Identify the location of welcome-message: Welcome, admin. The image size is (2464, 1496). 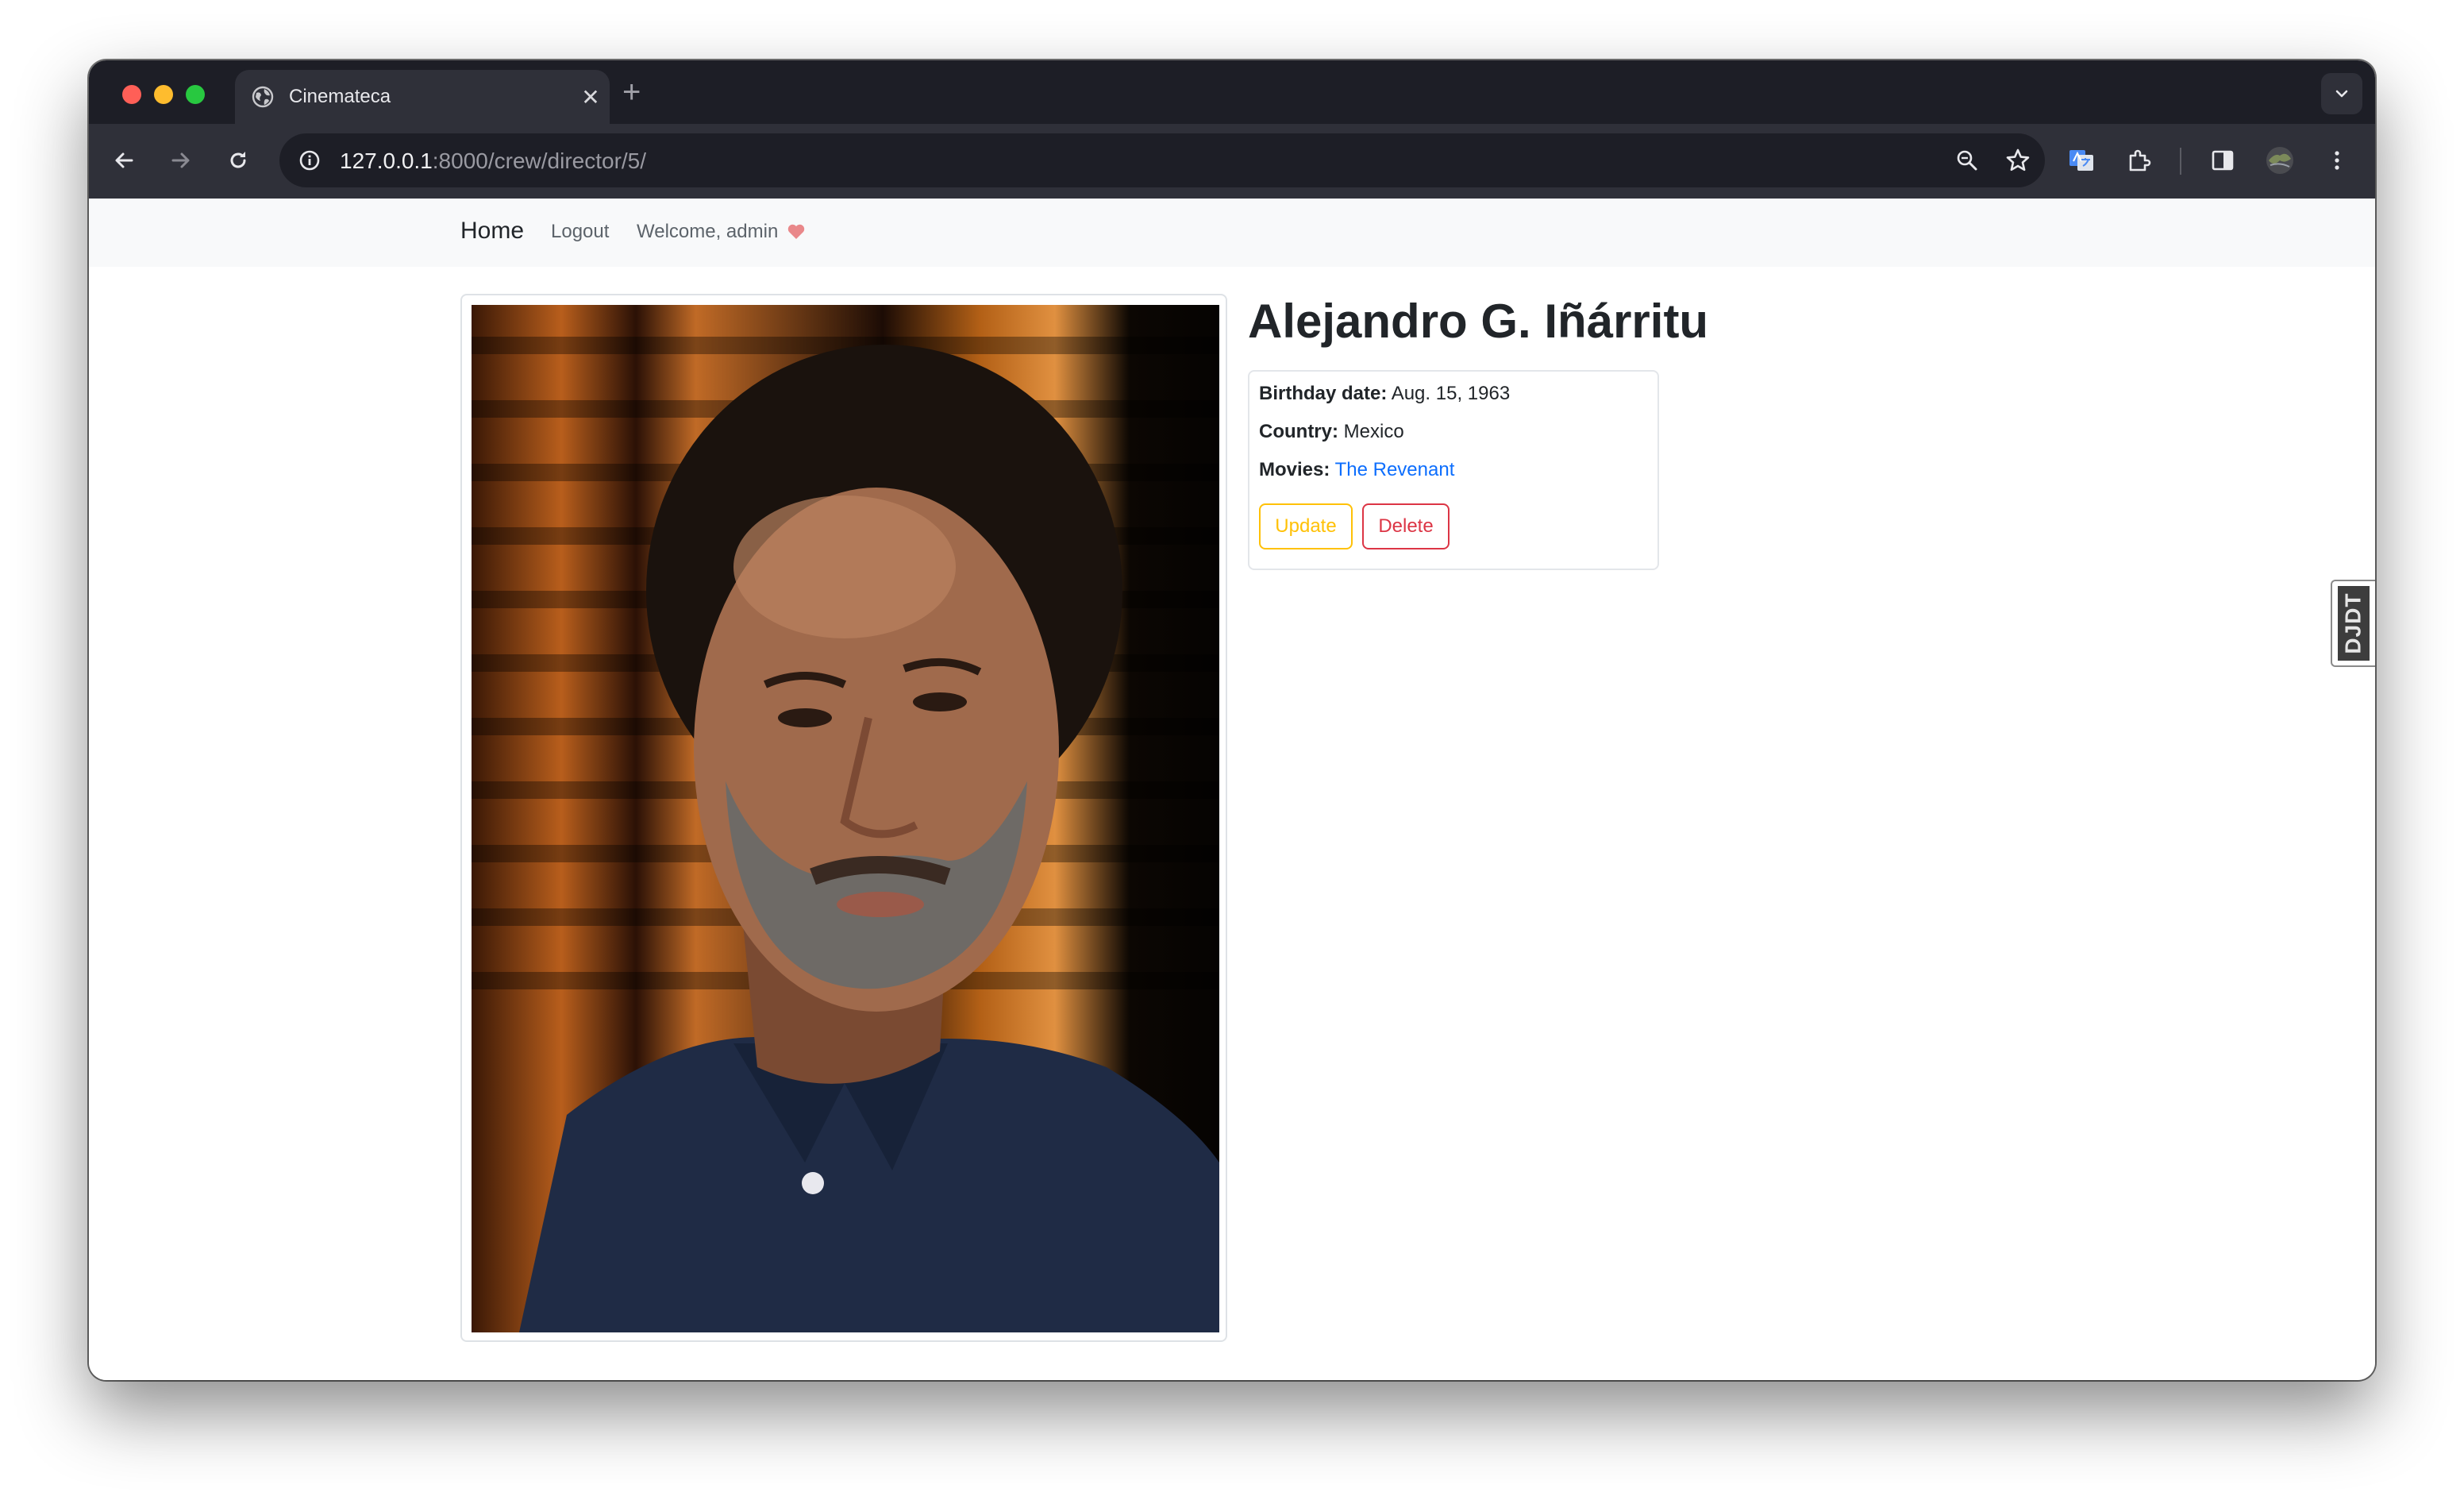
(721, 232).